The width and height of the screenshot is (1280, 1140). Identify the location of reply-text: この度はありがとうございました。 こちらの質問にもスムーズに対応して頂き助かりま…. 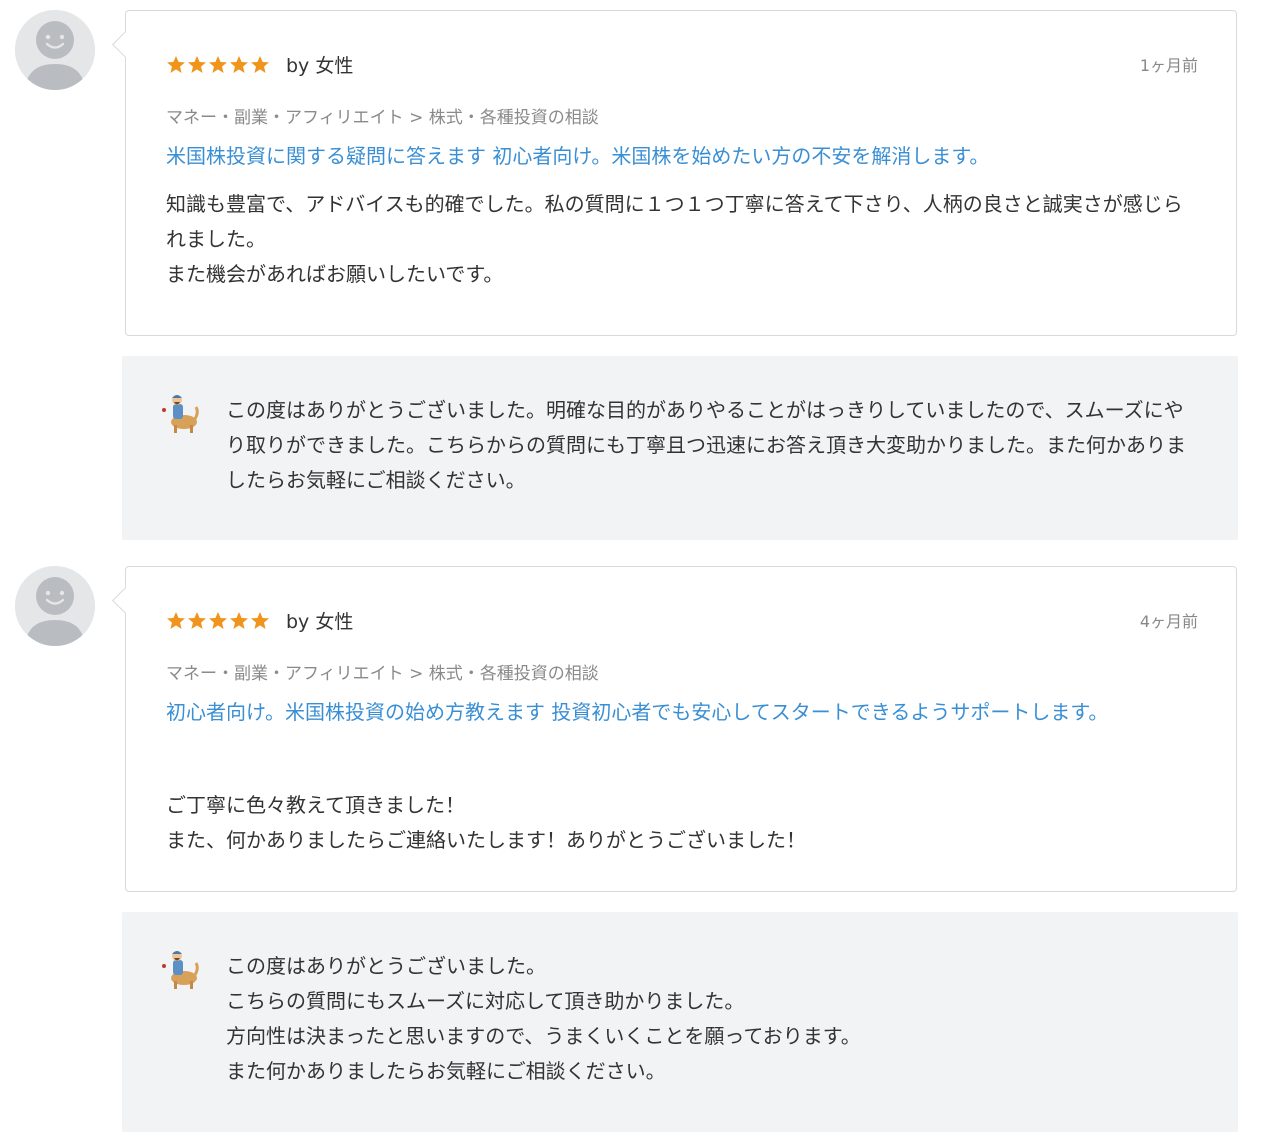
(543, 1018).